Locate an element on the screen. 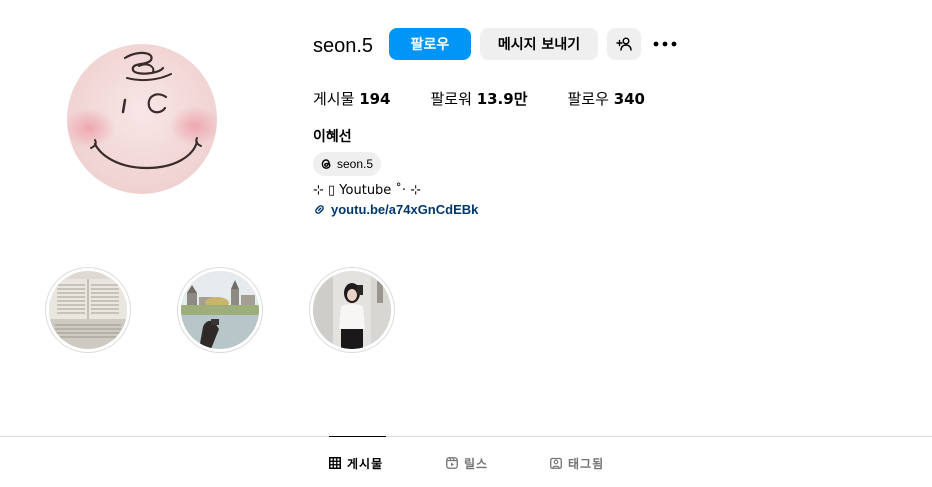 This screenshot has width=932, height=487. tab-reels: 릴스 is located at coordinates (467, 463).